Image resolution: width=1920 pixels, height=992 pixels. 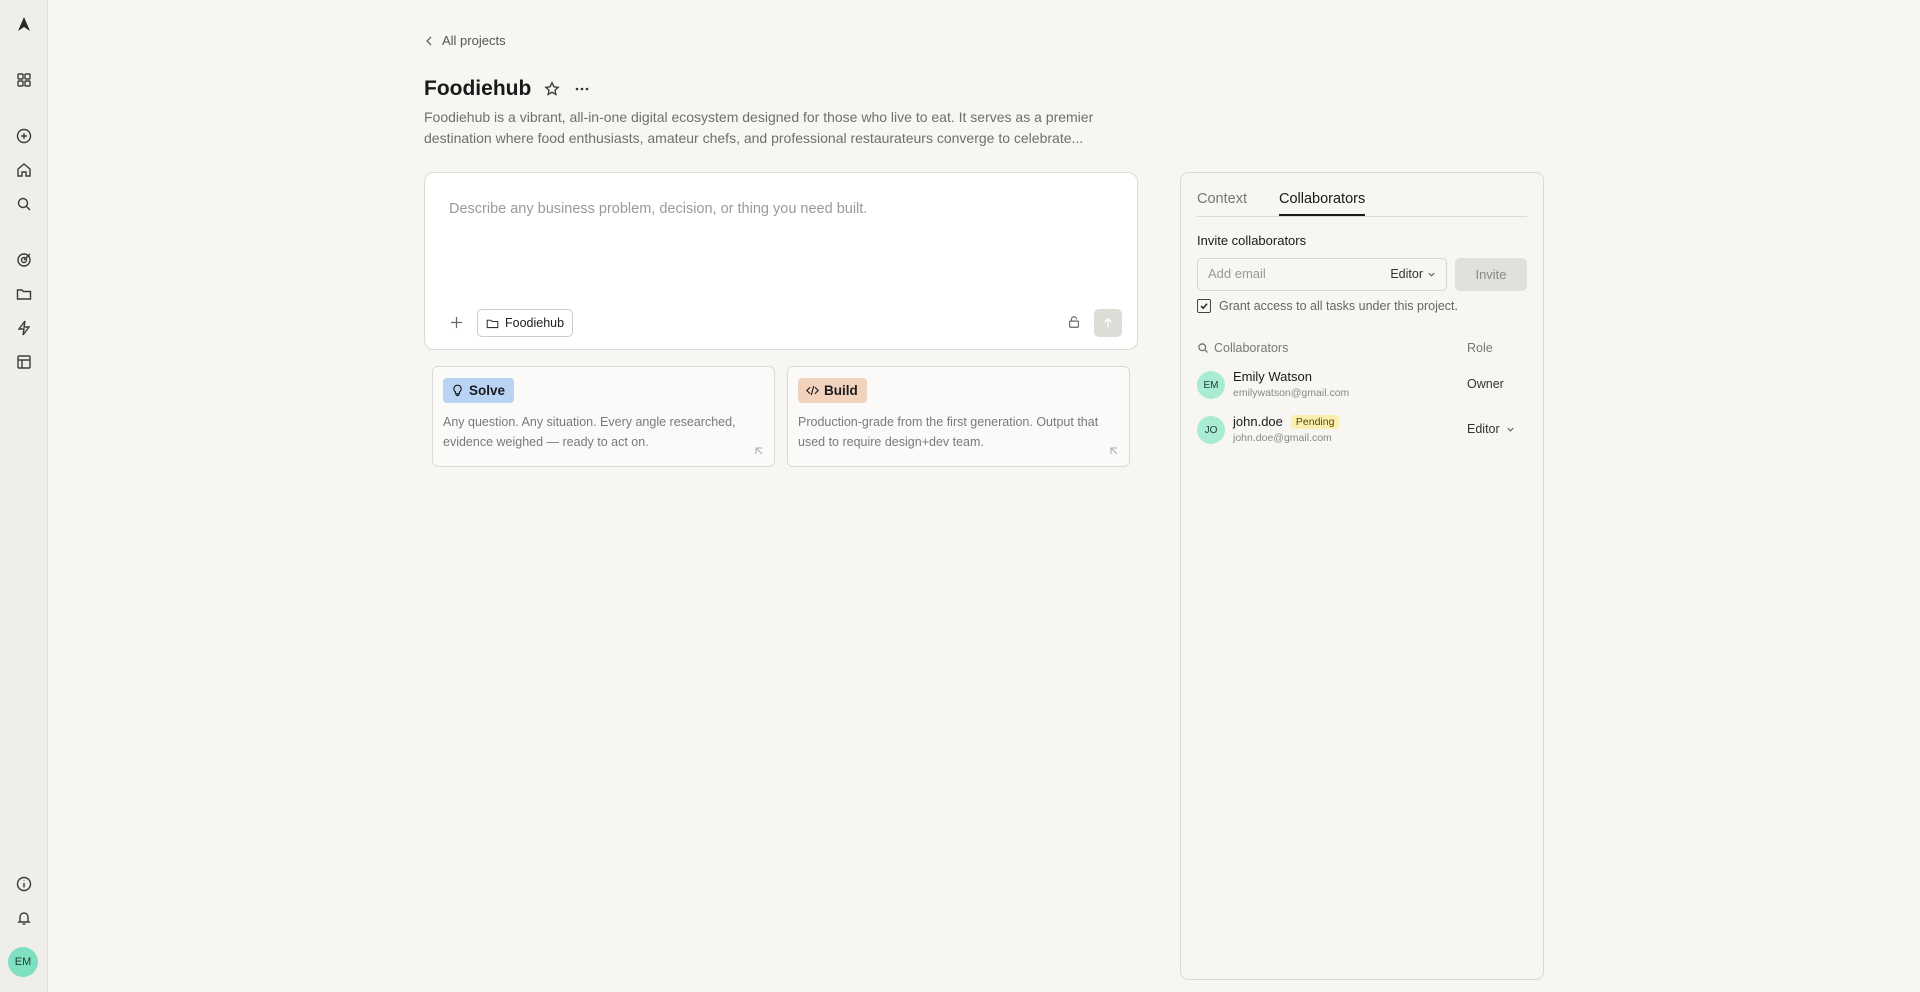 I want to click on title-row: Foodiehub, so click(x=507, y=89).